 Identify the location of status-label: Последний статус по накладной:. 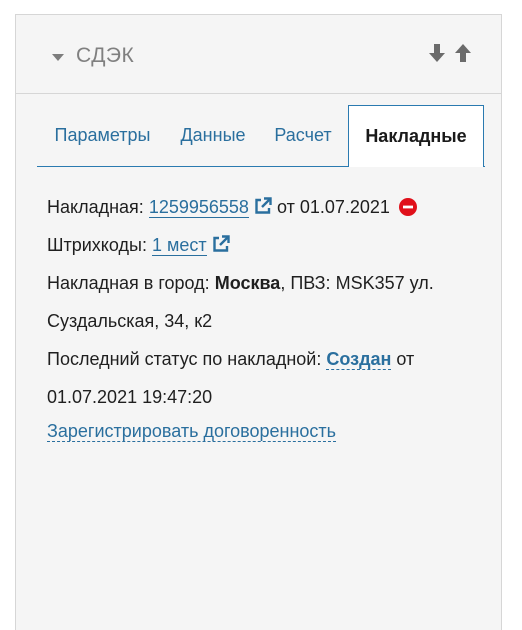
(184, 359).